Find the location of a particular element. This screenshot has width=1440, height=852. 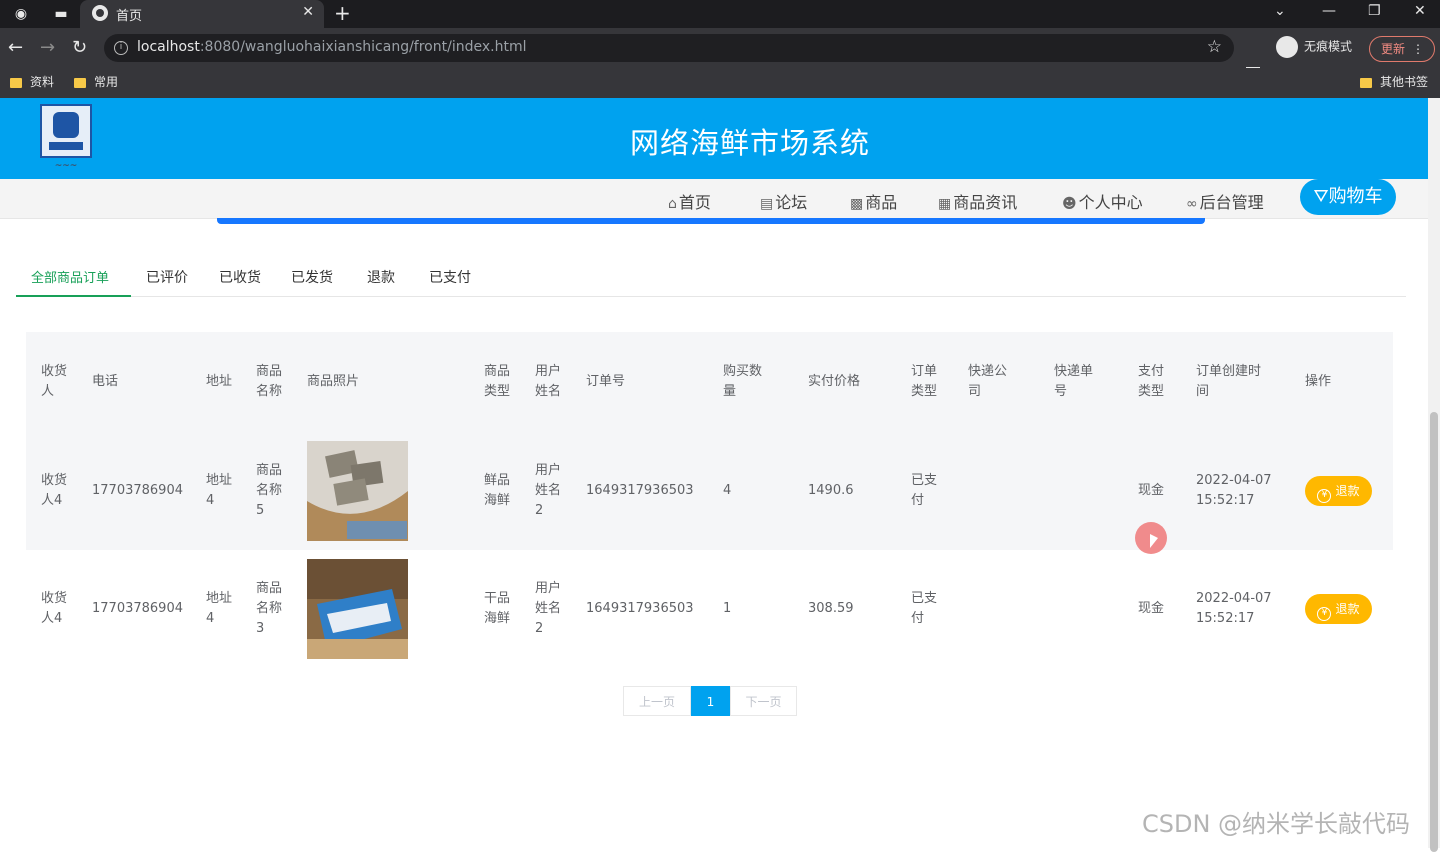

nav-admin: ∞ 后台管理 is located at coordinates (1225, 201).